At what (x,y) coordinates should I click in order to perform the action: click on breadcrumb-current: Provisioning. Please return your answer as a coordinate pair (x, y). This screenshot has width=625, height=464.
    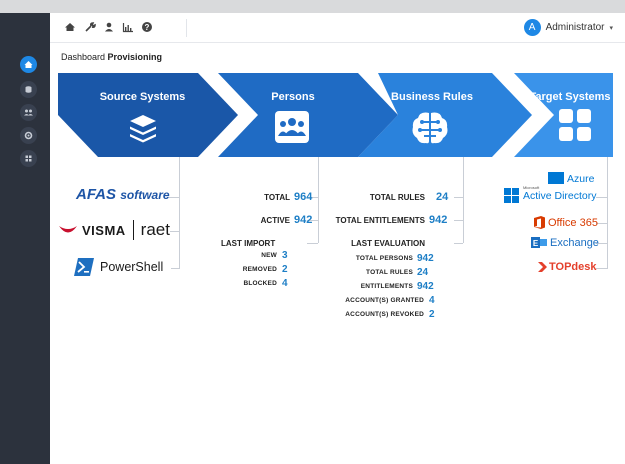
    Looking at the image, I should click on (135, 57).